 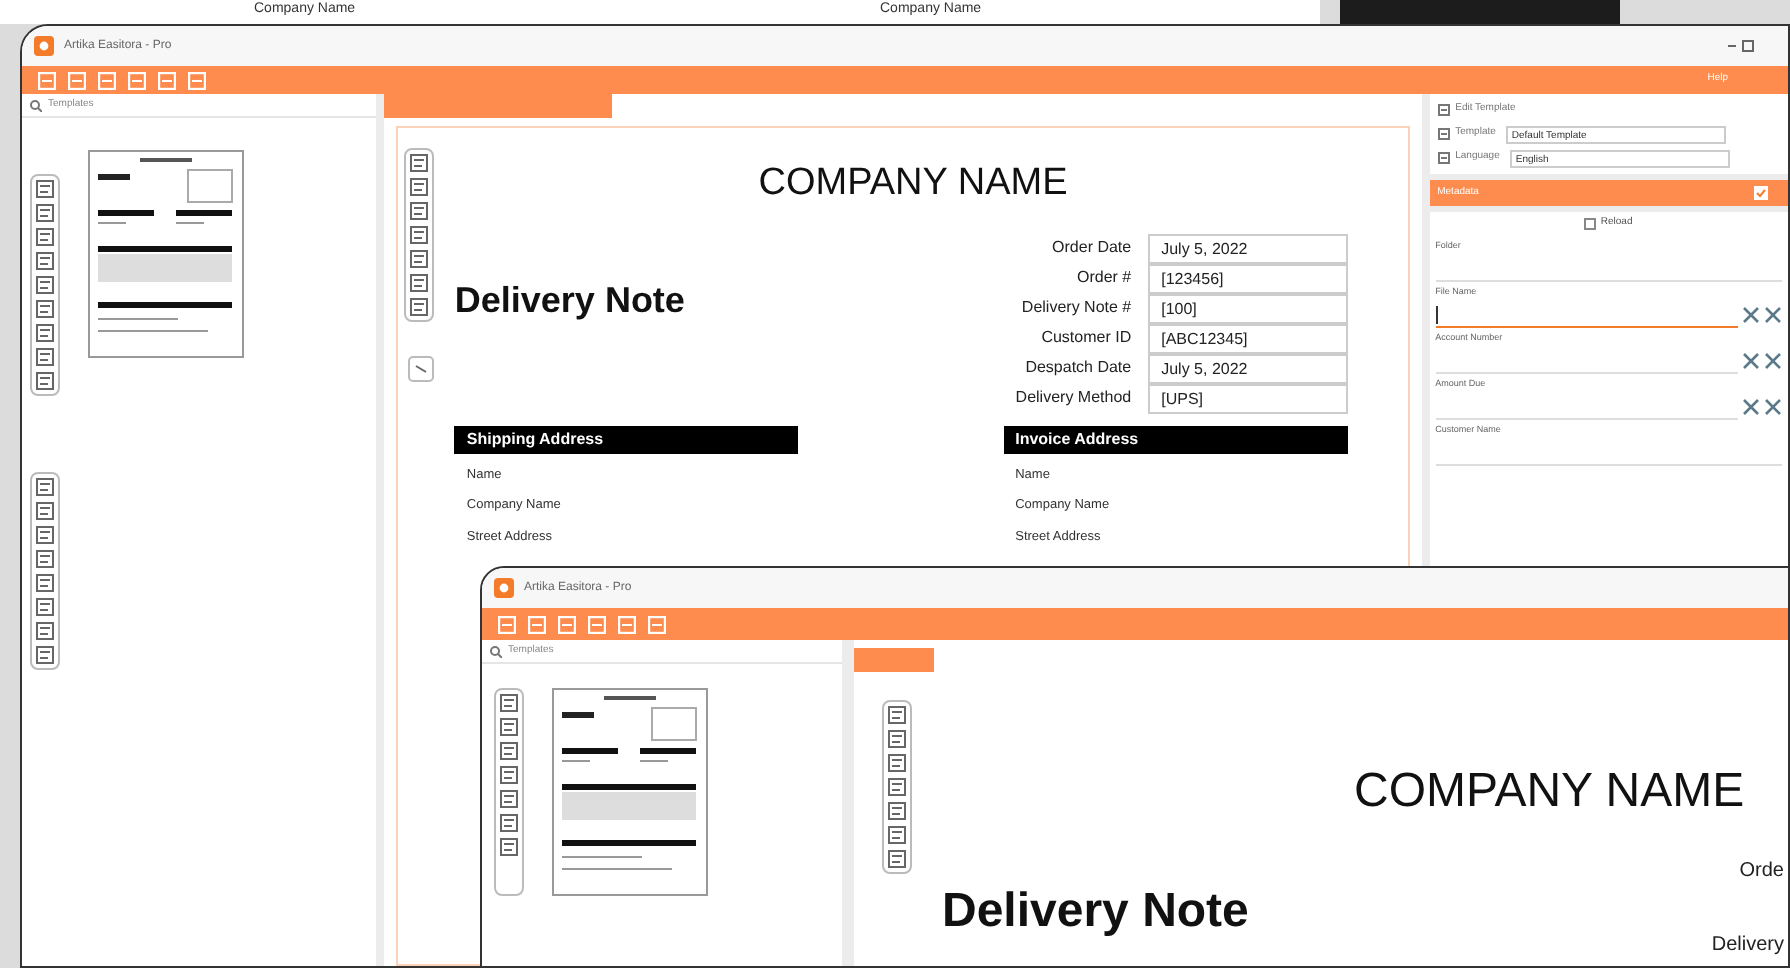 I want to click on field-value: [123456], so click(x=1247, y=278).